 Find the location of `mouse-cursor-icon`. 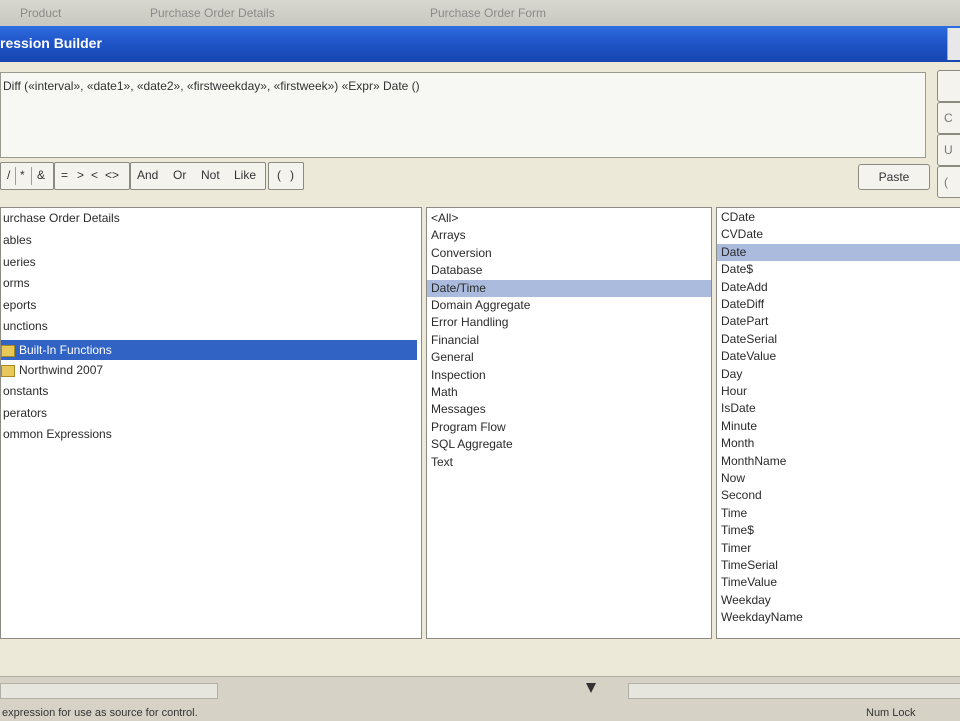

mouse-cursor-icon is located at coordinates (591, 688).